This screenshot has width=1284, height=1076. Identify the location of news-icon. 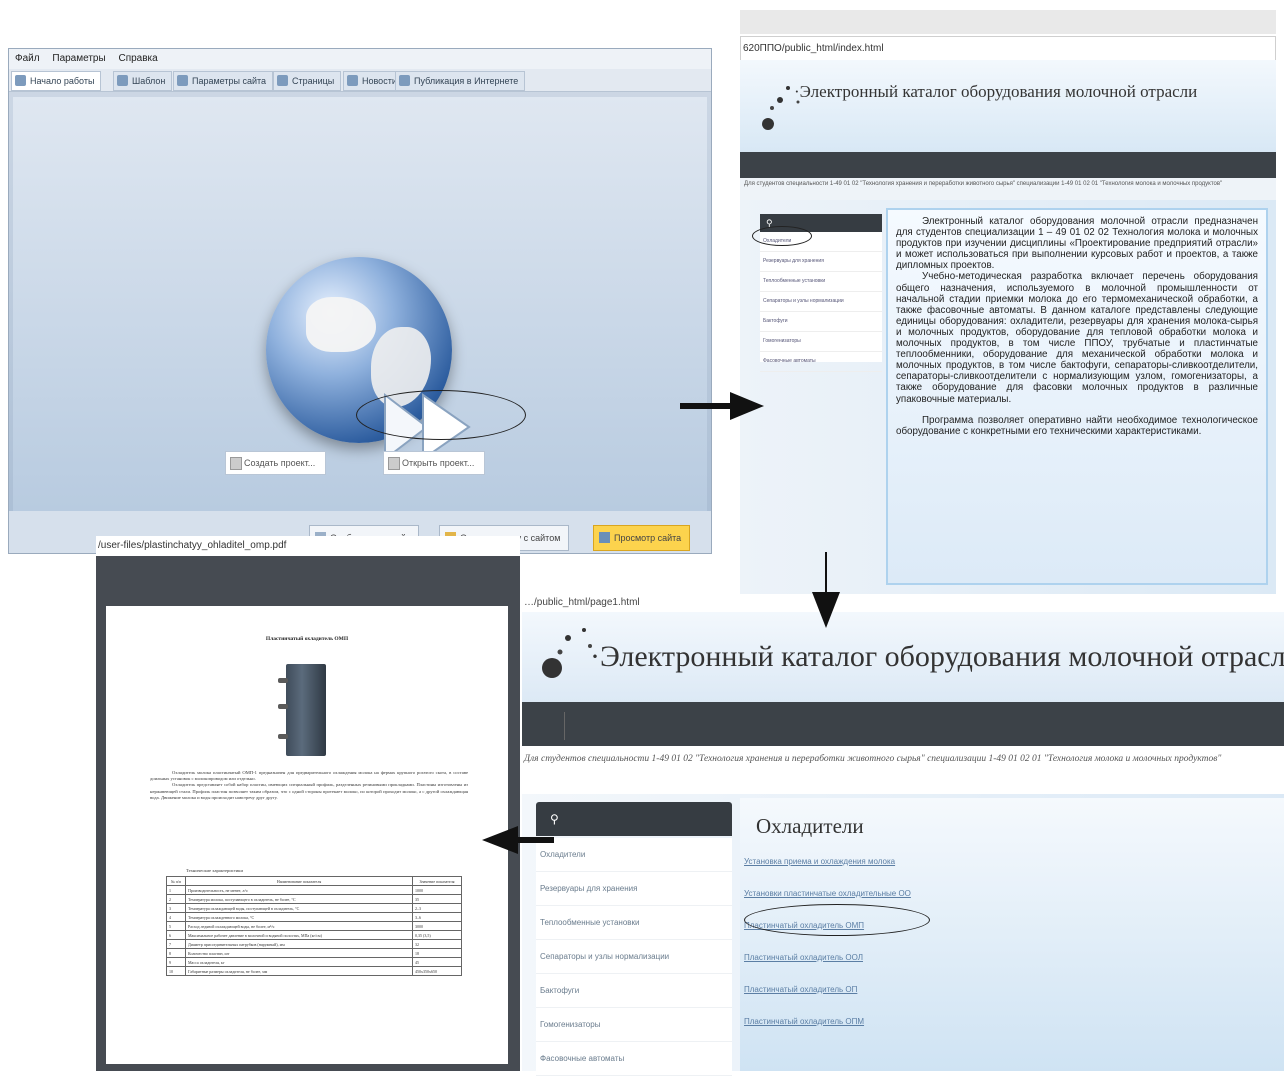
(352, 80).